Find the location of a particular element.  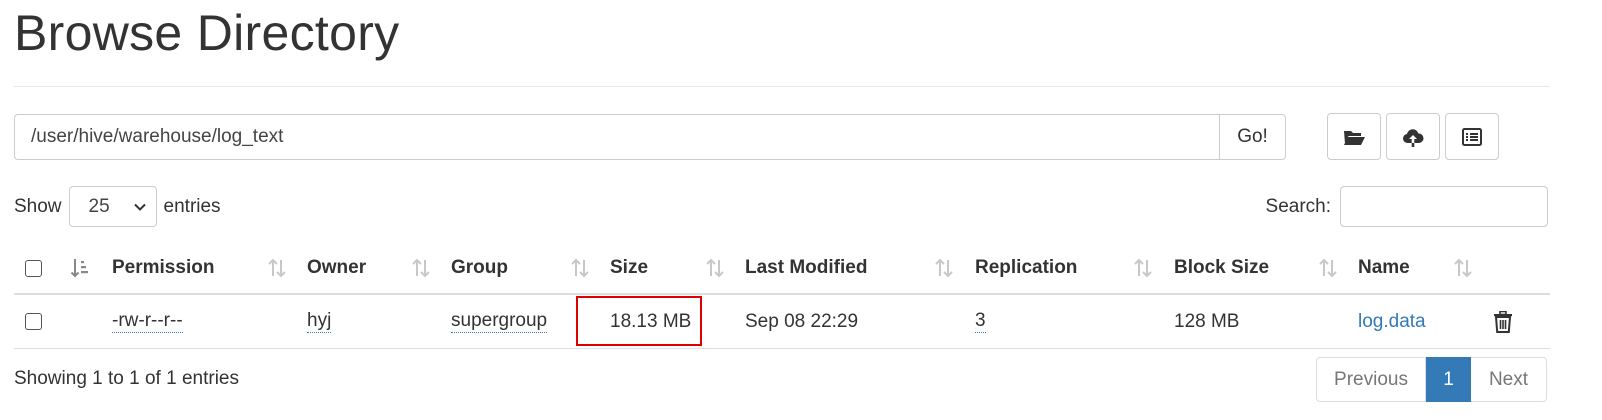

trash-icon is located at coordinates (1503, 321).